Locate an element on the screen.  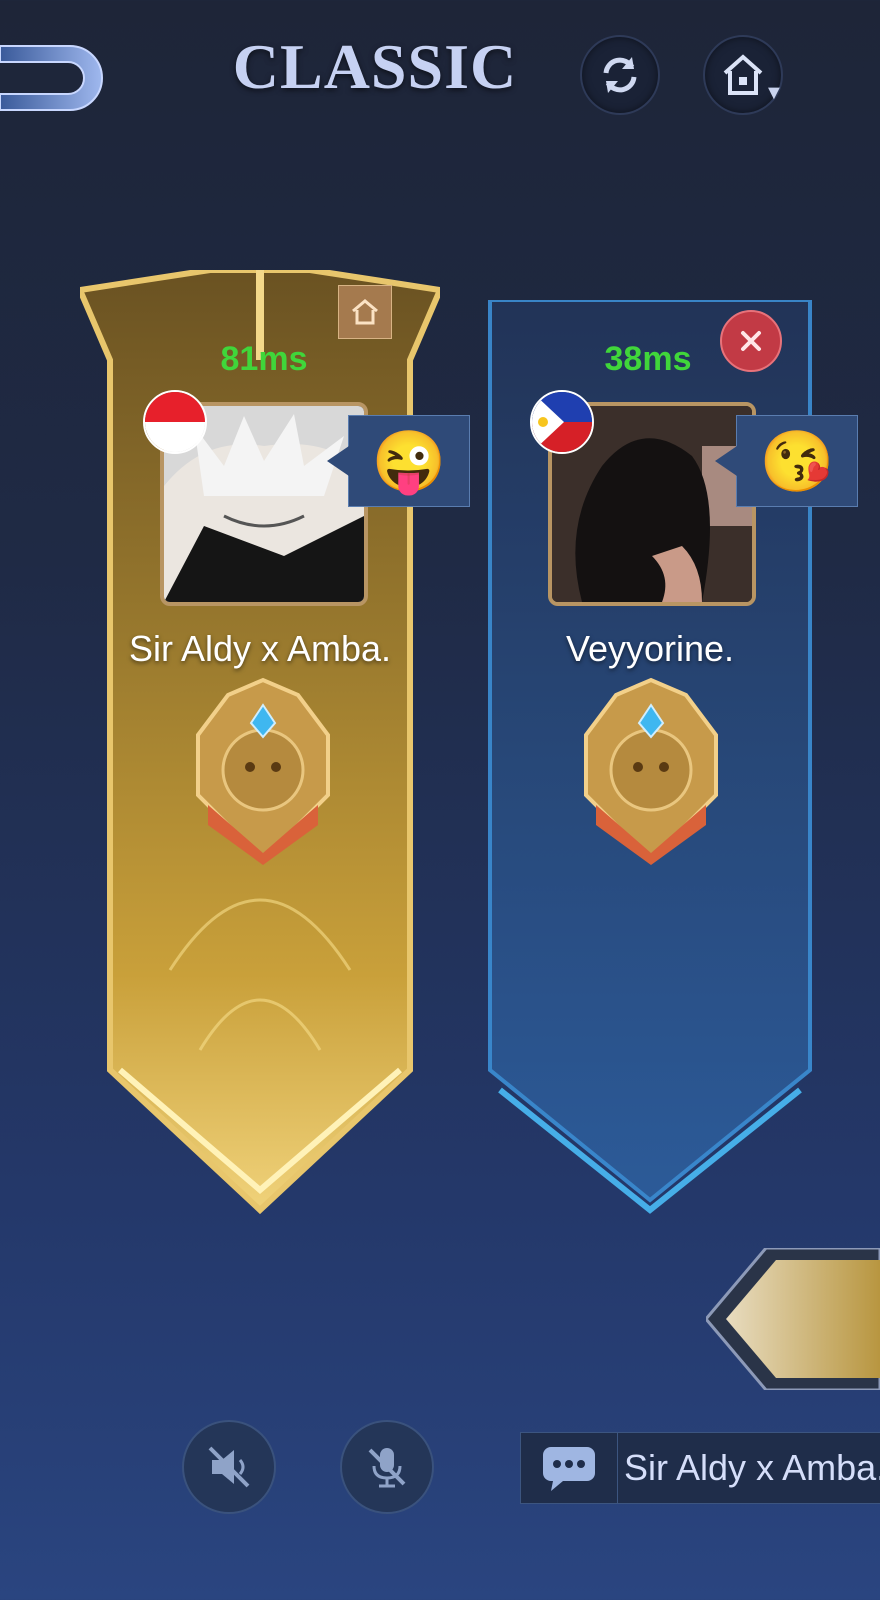
back-button is located at coordinates (55, 78).